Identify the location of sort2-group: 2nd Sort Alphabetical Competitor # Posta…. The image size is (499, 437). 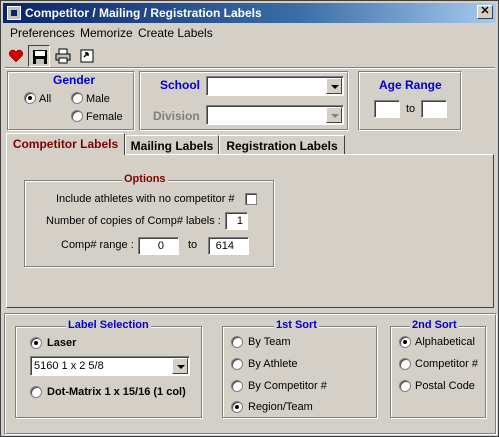
(438, 368).